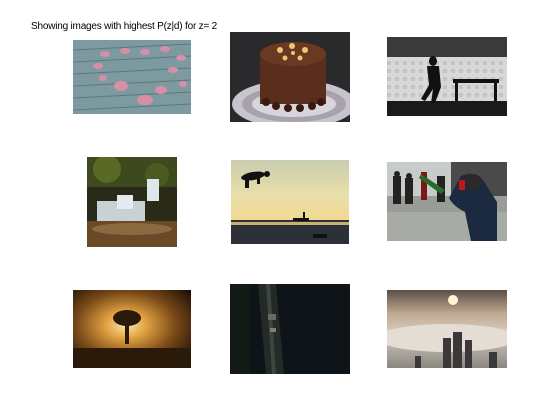  What do you see at coordinates (447, 201) in the screenshot?
I see `image-street-bottle-player` at bounding box center [447, 201].